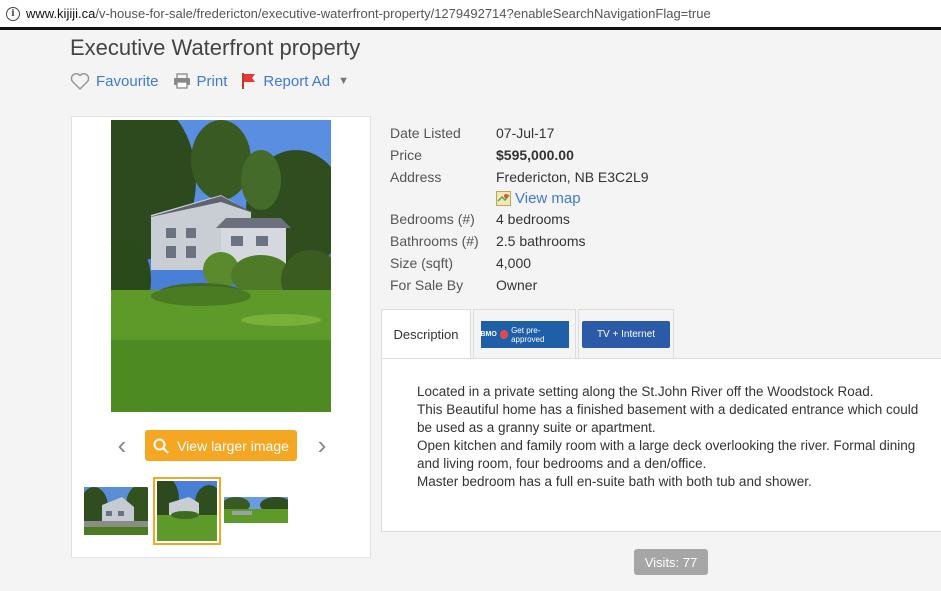 Image resolution: width=941 pixels, height=591 pixels. I want to click on view-map-label: View map, so click(548, 198).